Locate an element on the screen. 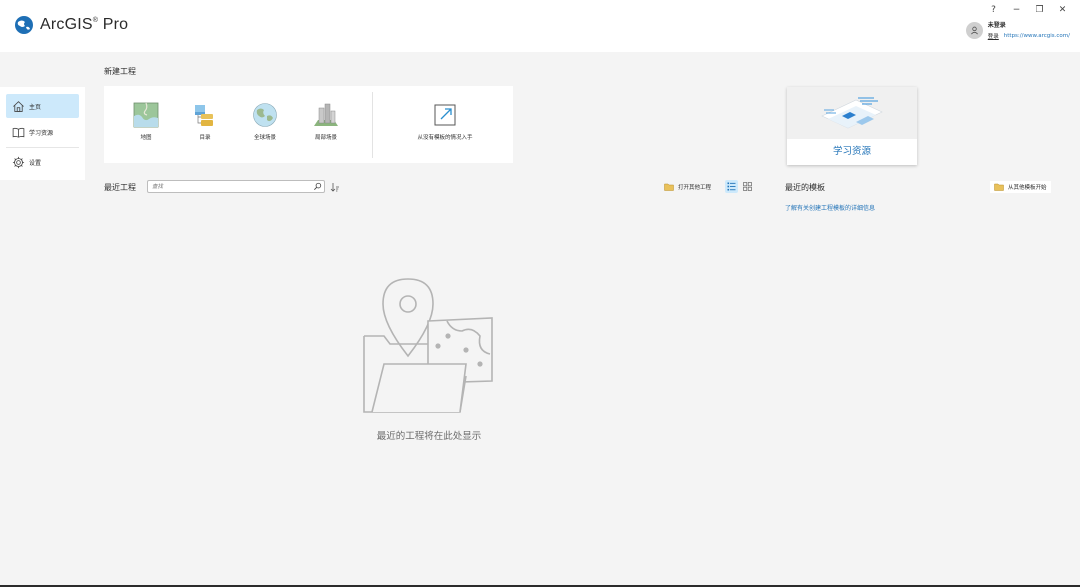  recent-templates-title: 最近的模板 is located at coordinates (805, 187).